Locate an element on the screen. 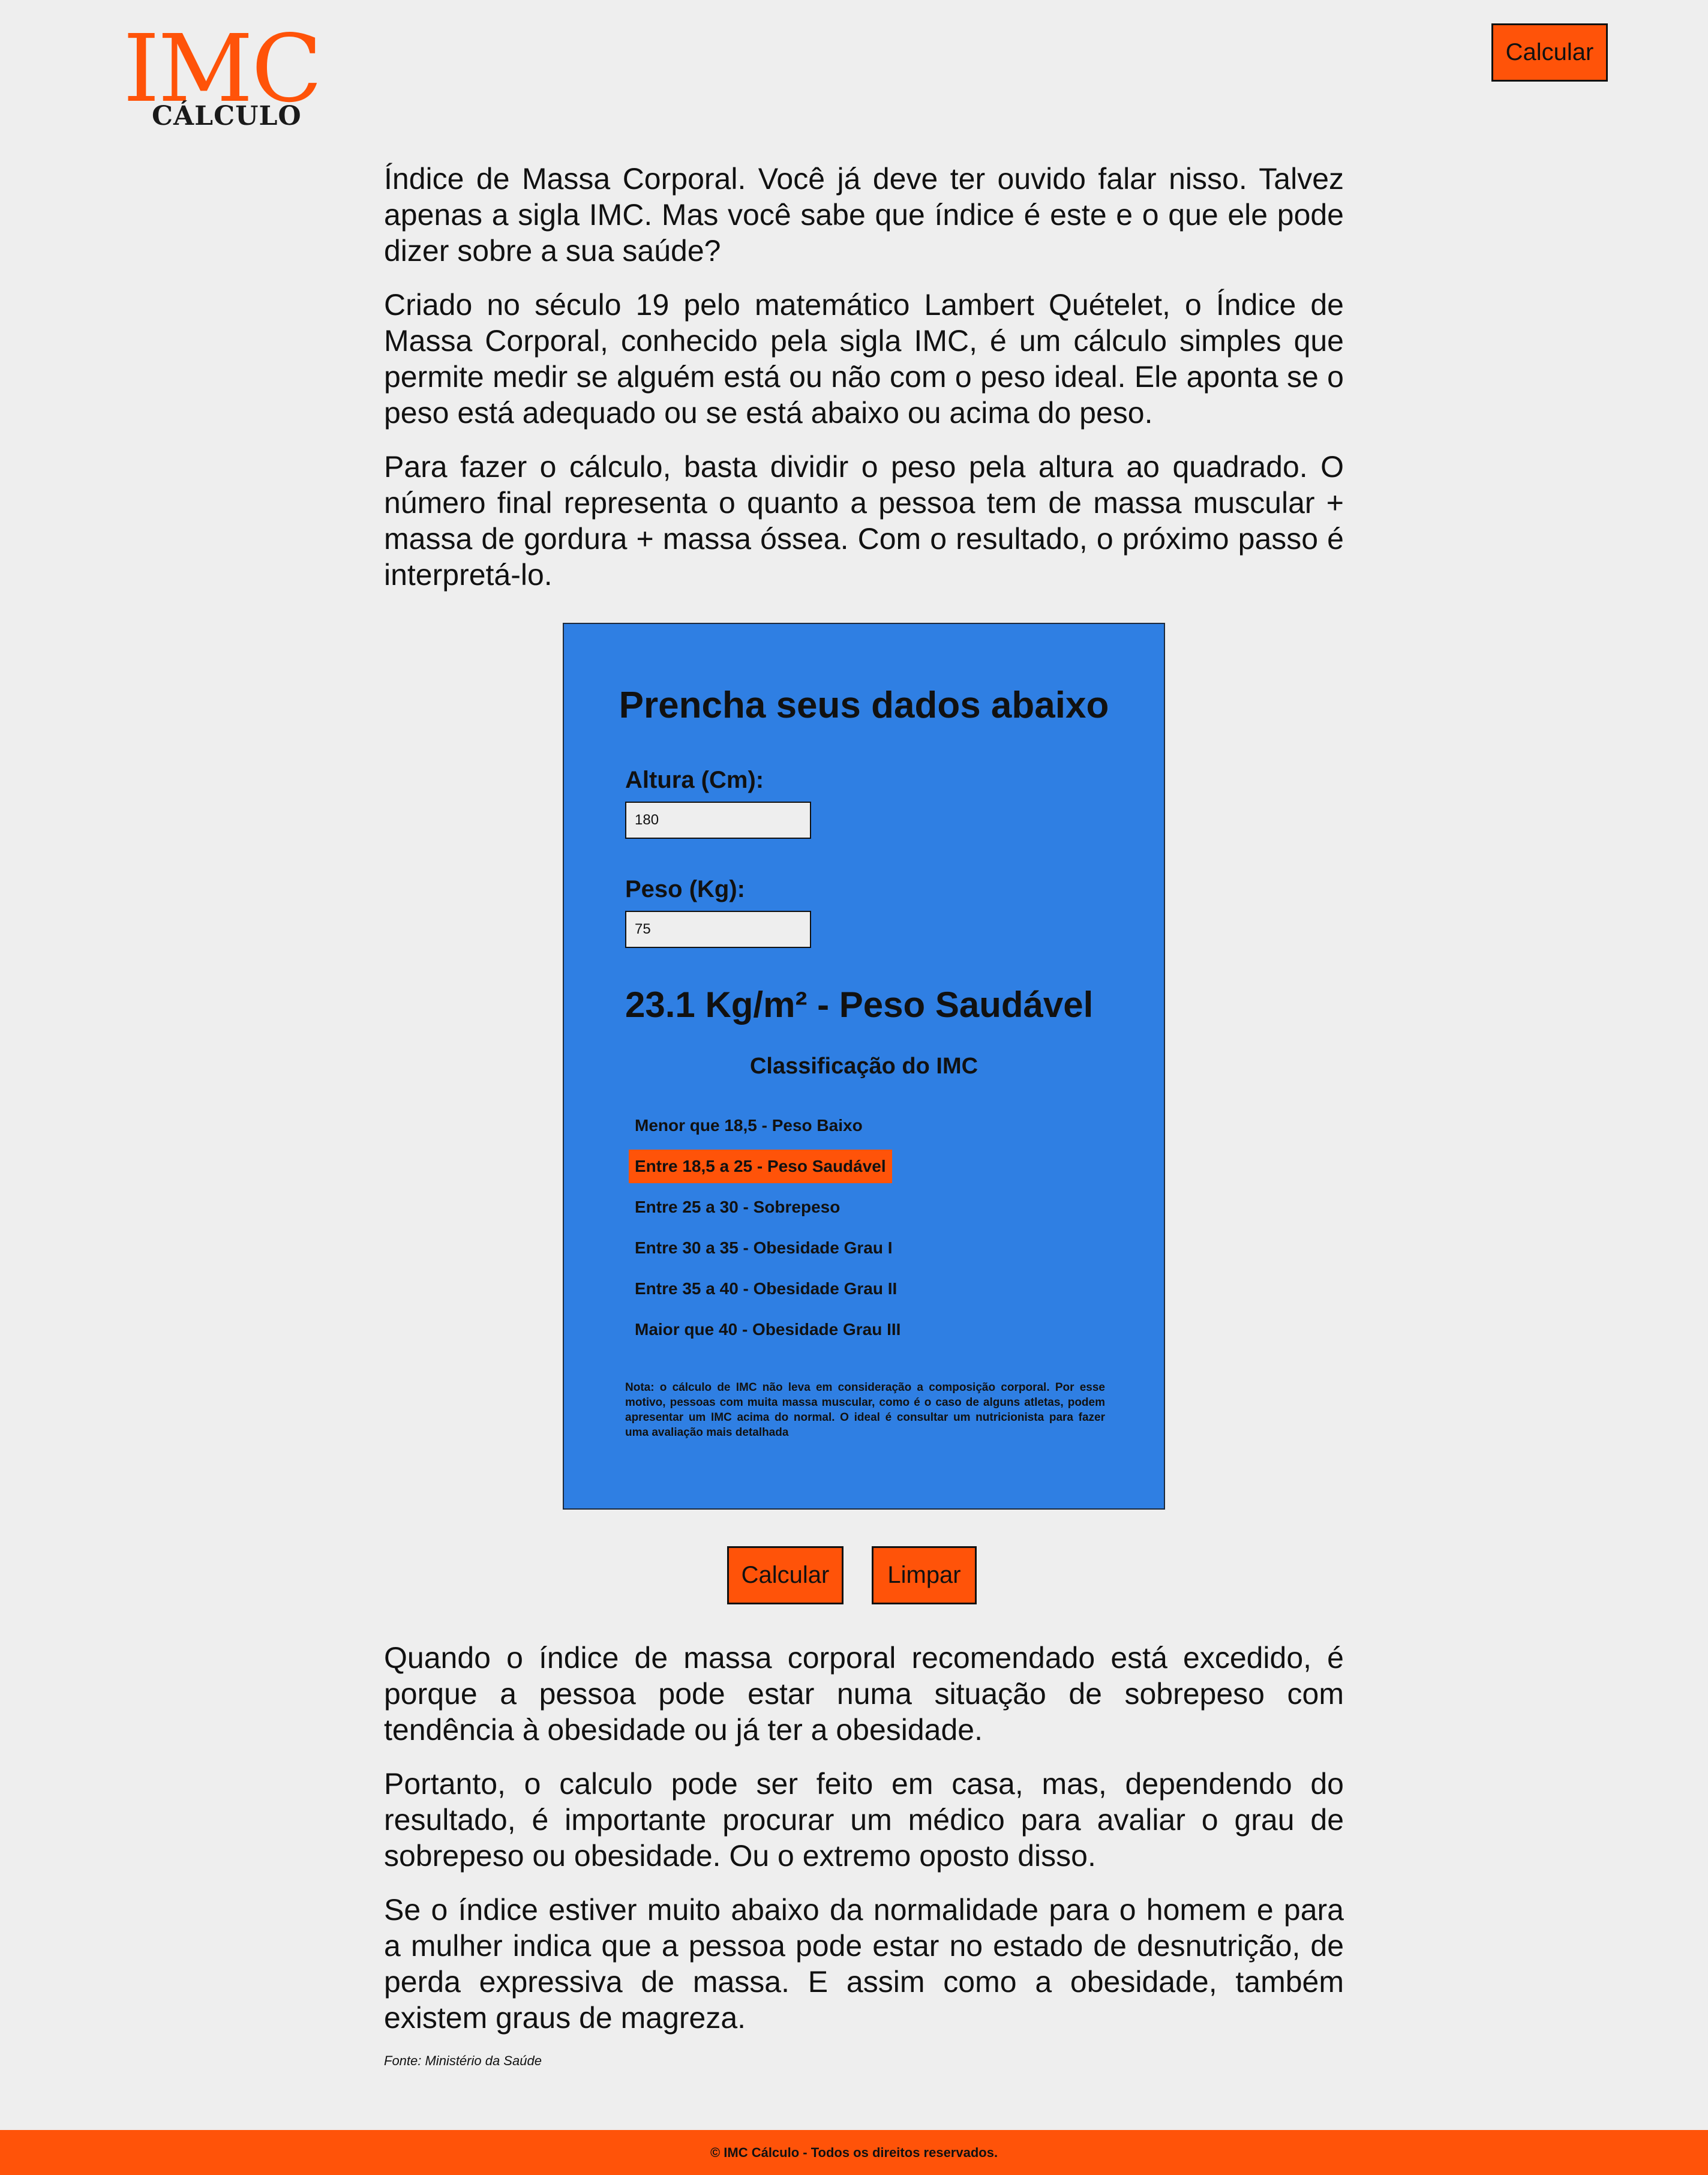  bmi-form-panel: Prencha seus dados abaixo Altura (Cm) is located at coordinates (864, 1066).